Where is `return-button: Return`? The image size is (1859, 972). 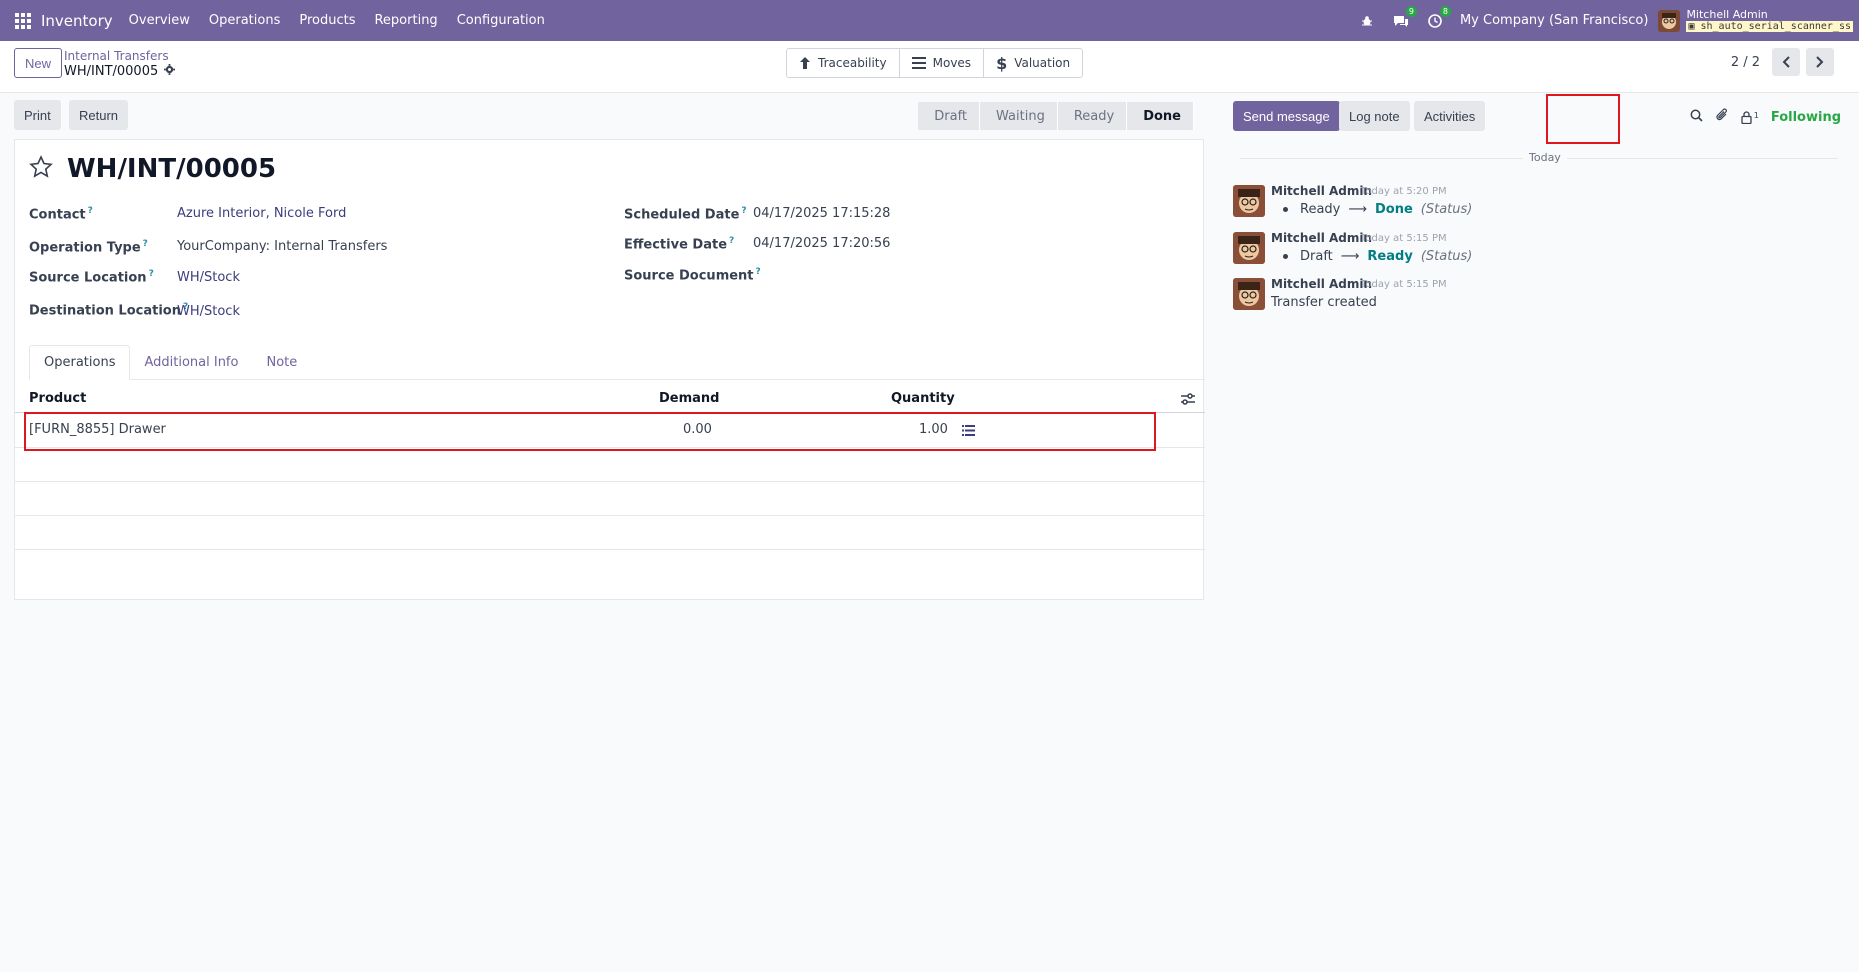
return-button: Return is located at coordinates (99, 115).